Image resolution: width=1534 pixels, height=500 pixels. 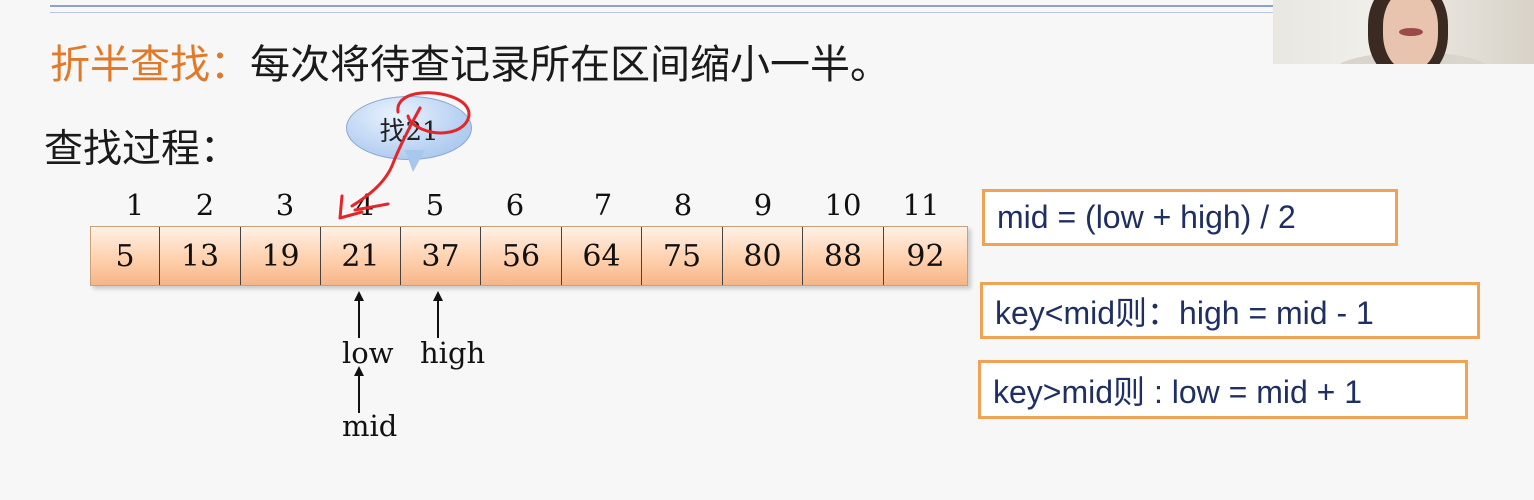 I want to click on ink-tick-stroke, so click(x=371, y=207).